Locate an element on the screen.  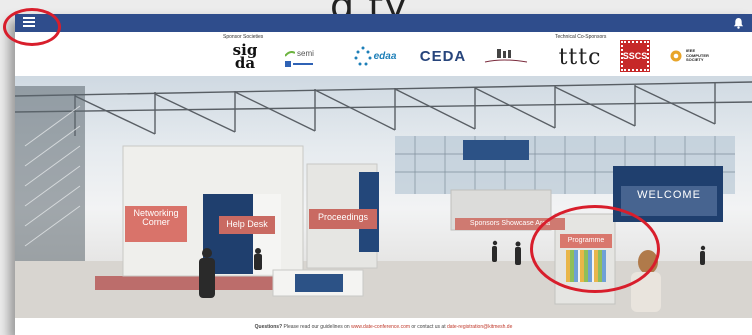
bell-icon is located at coordinates (738, 23).